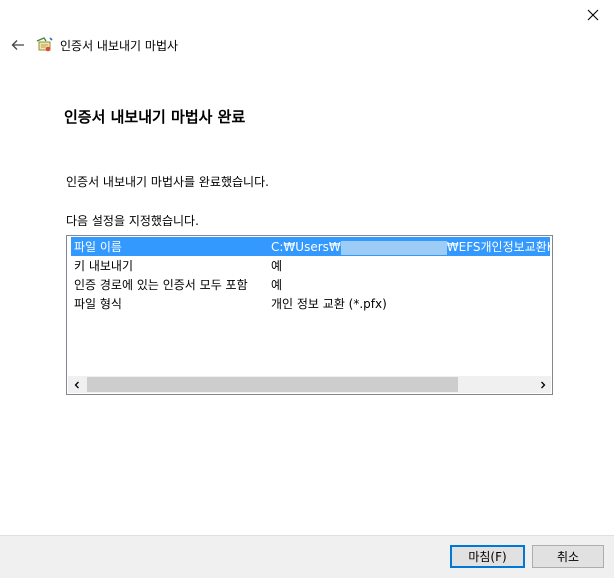 The image size is (614, 578). I want to click on setting-name: 키 내보내기, so click(104, 266).